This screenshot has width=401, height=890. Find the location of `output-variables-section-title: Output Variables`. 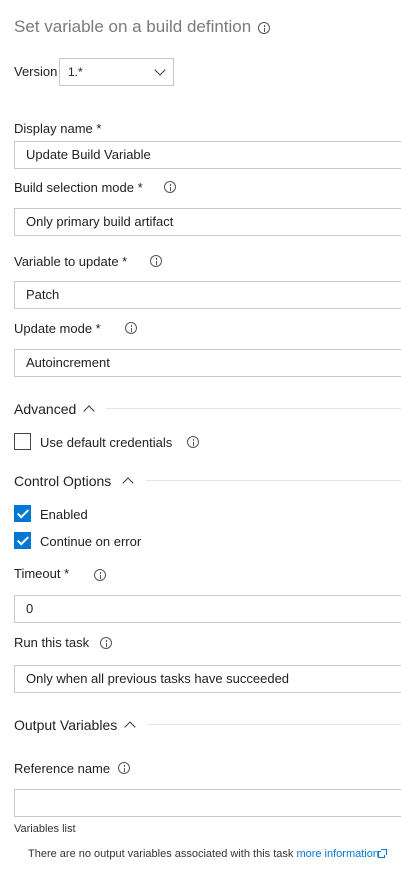

output-variables-section-title: Output Variables is located at coordinates (65, 725).